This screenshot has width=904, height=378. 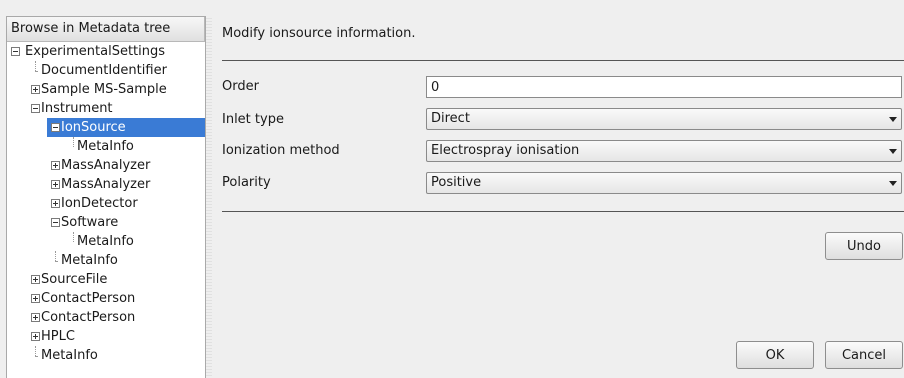 What do you see at coordinates (106, 355) in the screenshot?
I see `tree-item-metainfo: MetaInfo` at bounding box center [106, 355].